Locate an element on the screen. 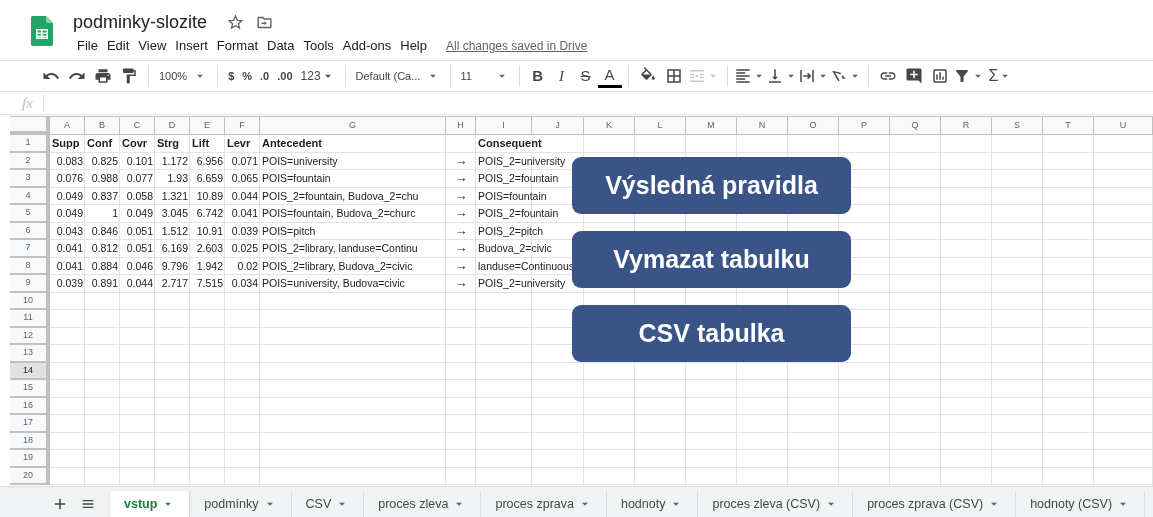 The image size is (1153, 517). bold-button: B is located at coordinates (537, 76).